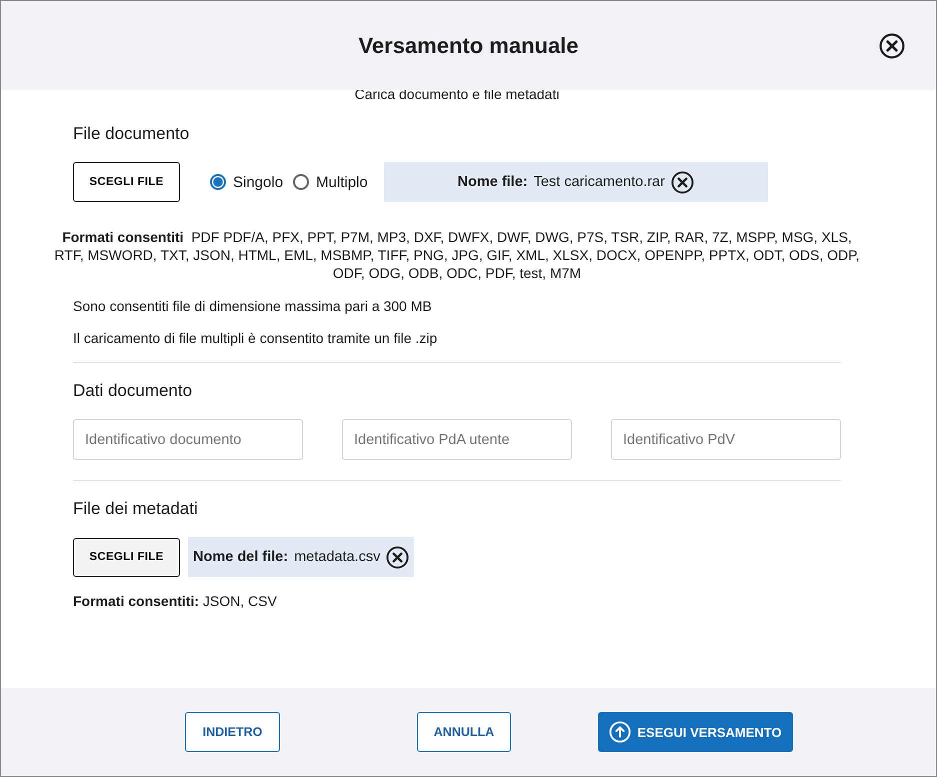 The image size is (937, 777). What do you see at coordinates (337, 557) in the screenshot?
I see `file-name: metadata.csv` at bounding box center [337, 557].